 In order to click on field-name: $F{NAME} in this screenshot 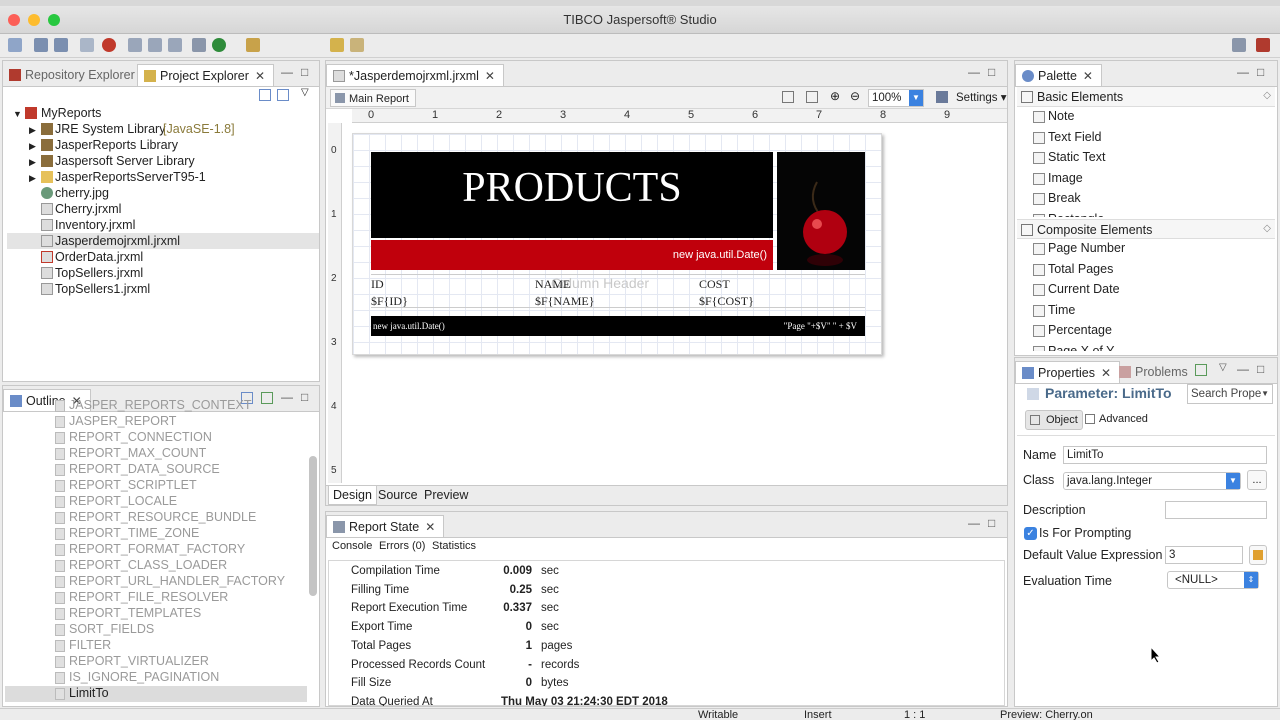, I will do `click(565, 301)`.